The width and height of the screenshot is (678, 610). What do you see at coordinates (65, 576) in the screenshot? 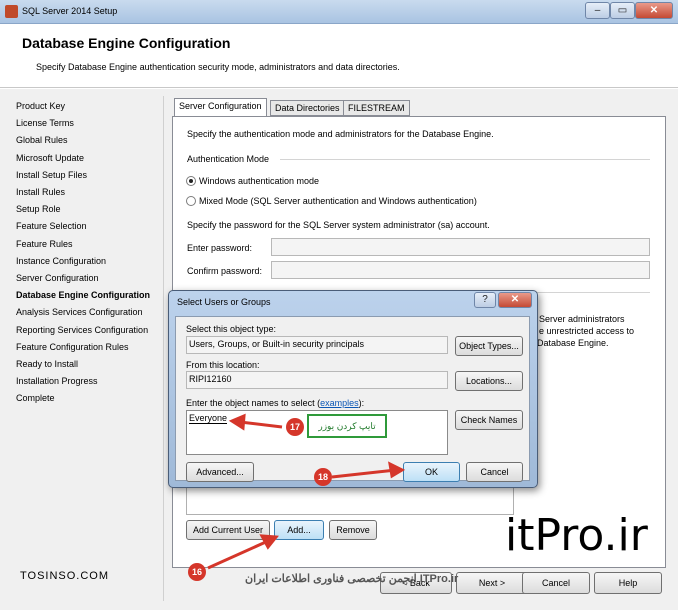
I see `tosinso-watermark: TOSINSO.COM` at bounding box center [65, 576].